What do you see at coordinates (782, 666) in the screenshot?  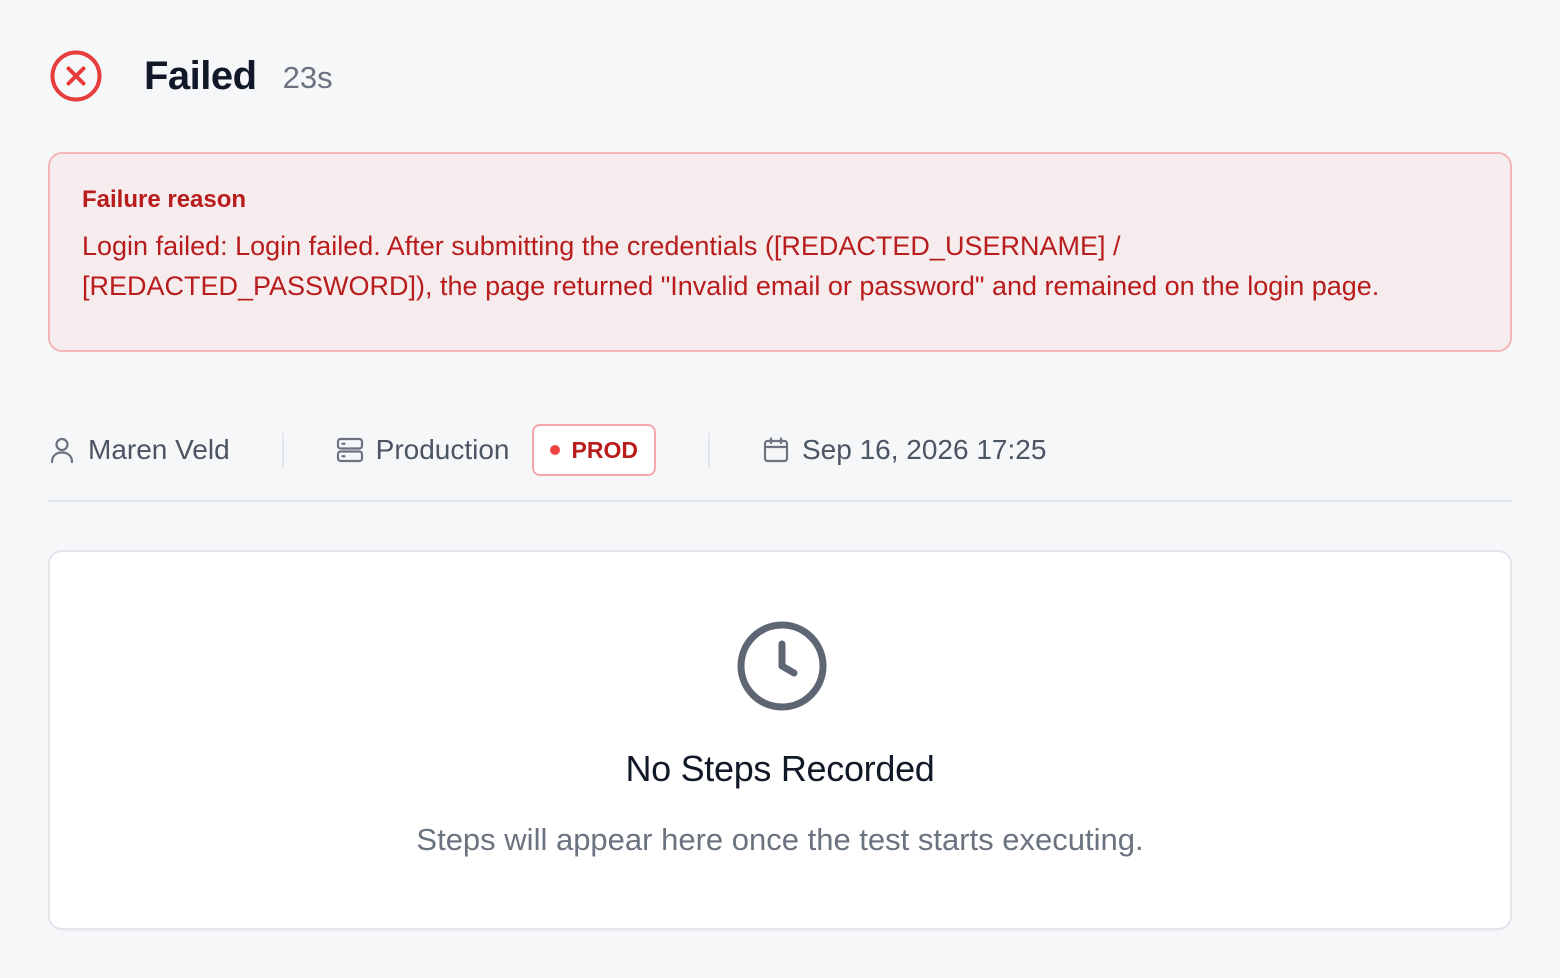 I see `clock-icon` at bounding box center [782, 666].